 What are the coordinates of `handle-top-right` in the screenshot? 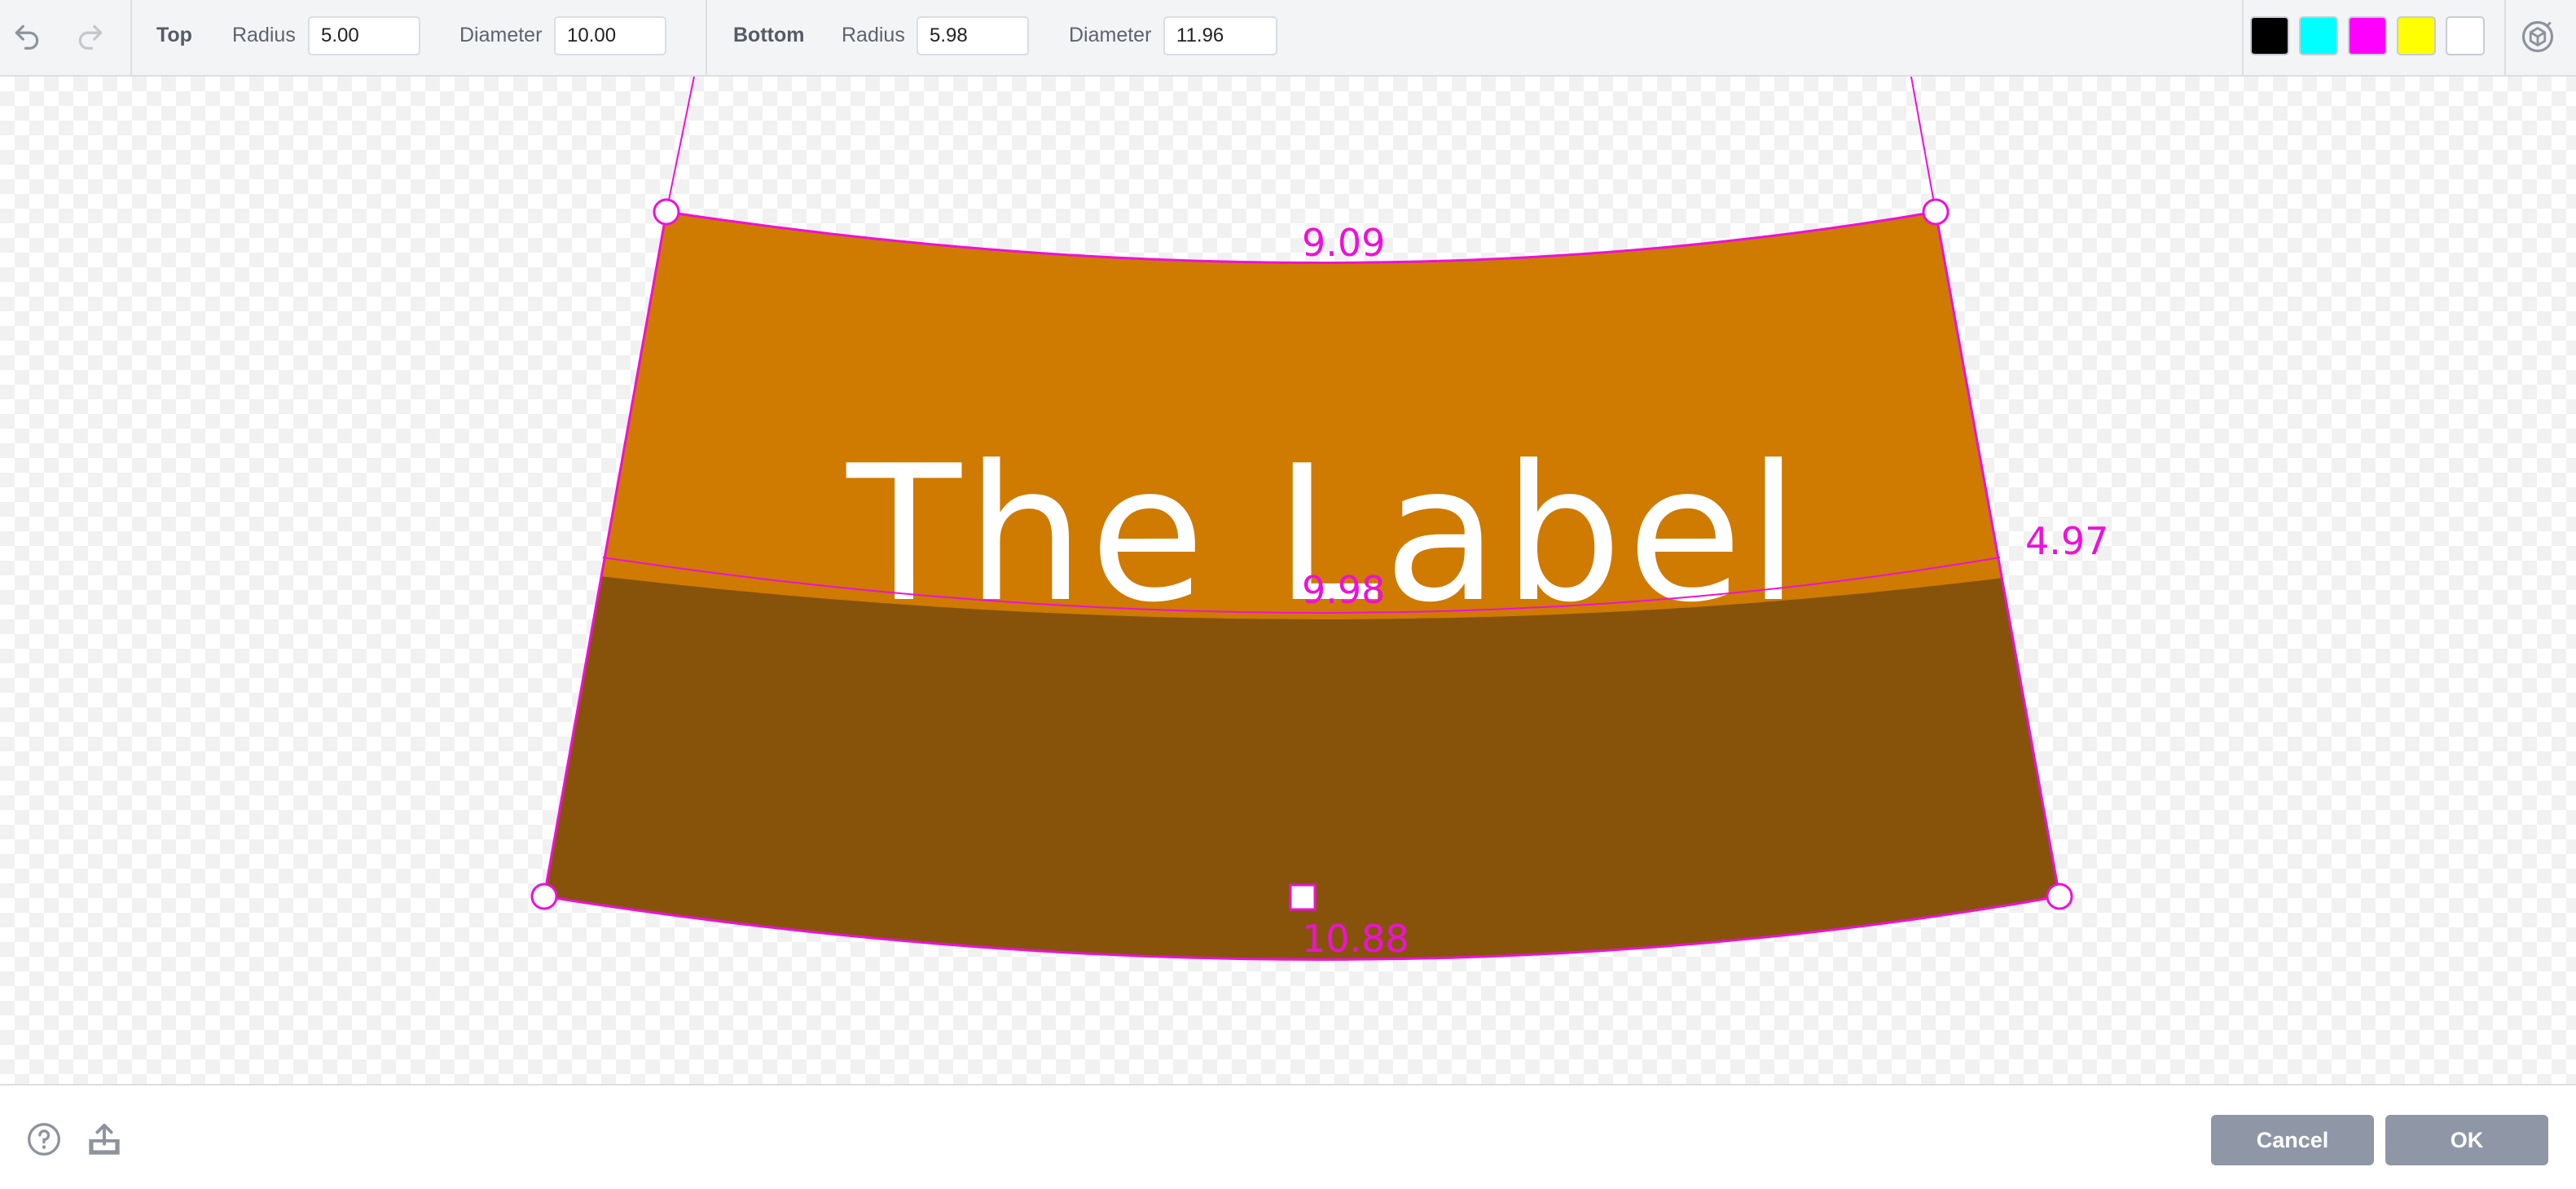 It's located at (1936, 212).